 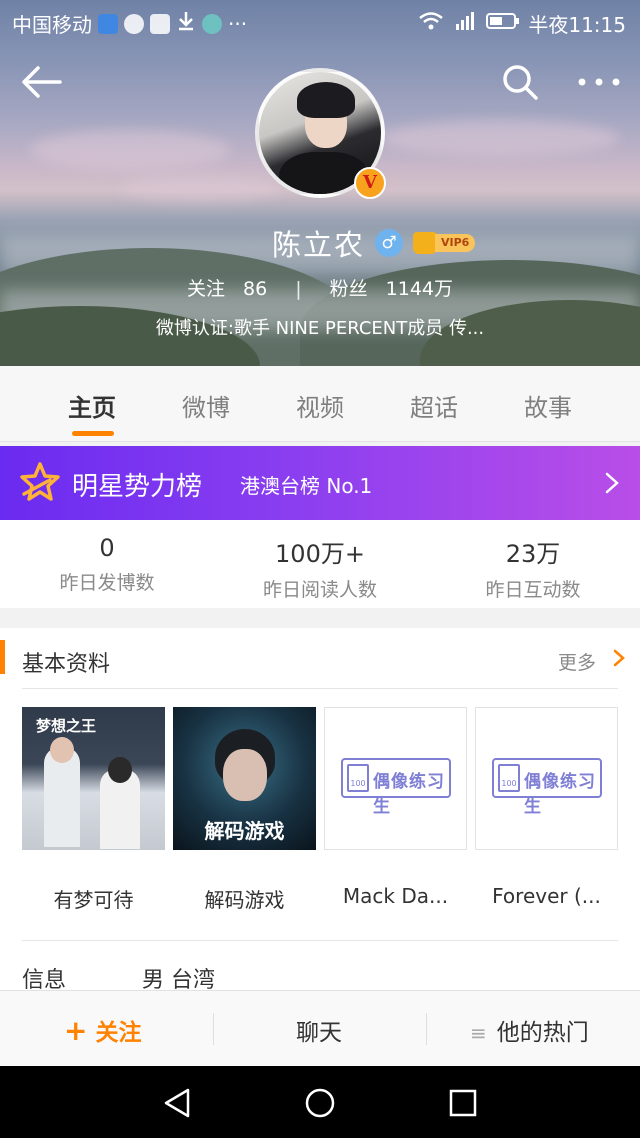 What do you see at coordinates (160, 23) in the screenshot?
I see `paw-icon` at bounding box center [160, 23].